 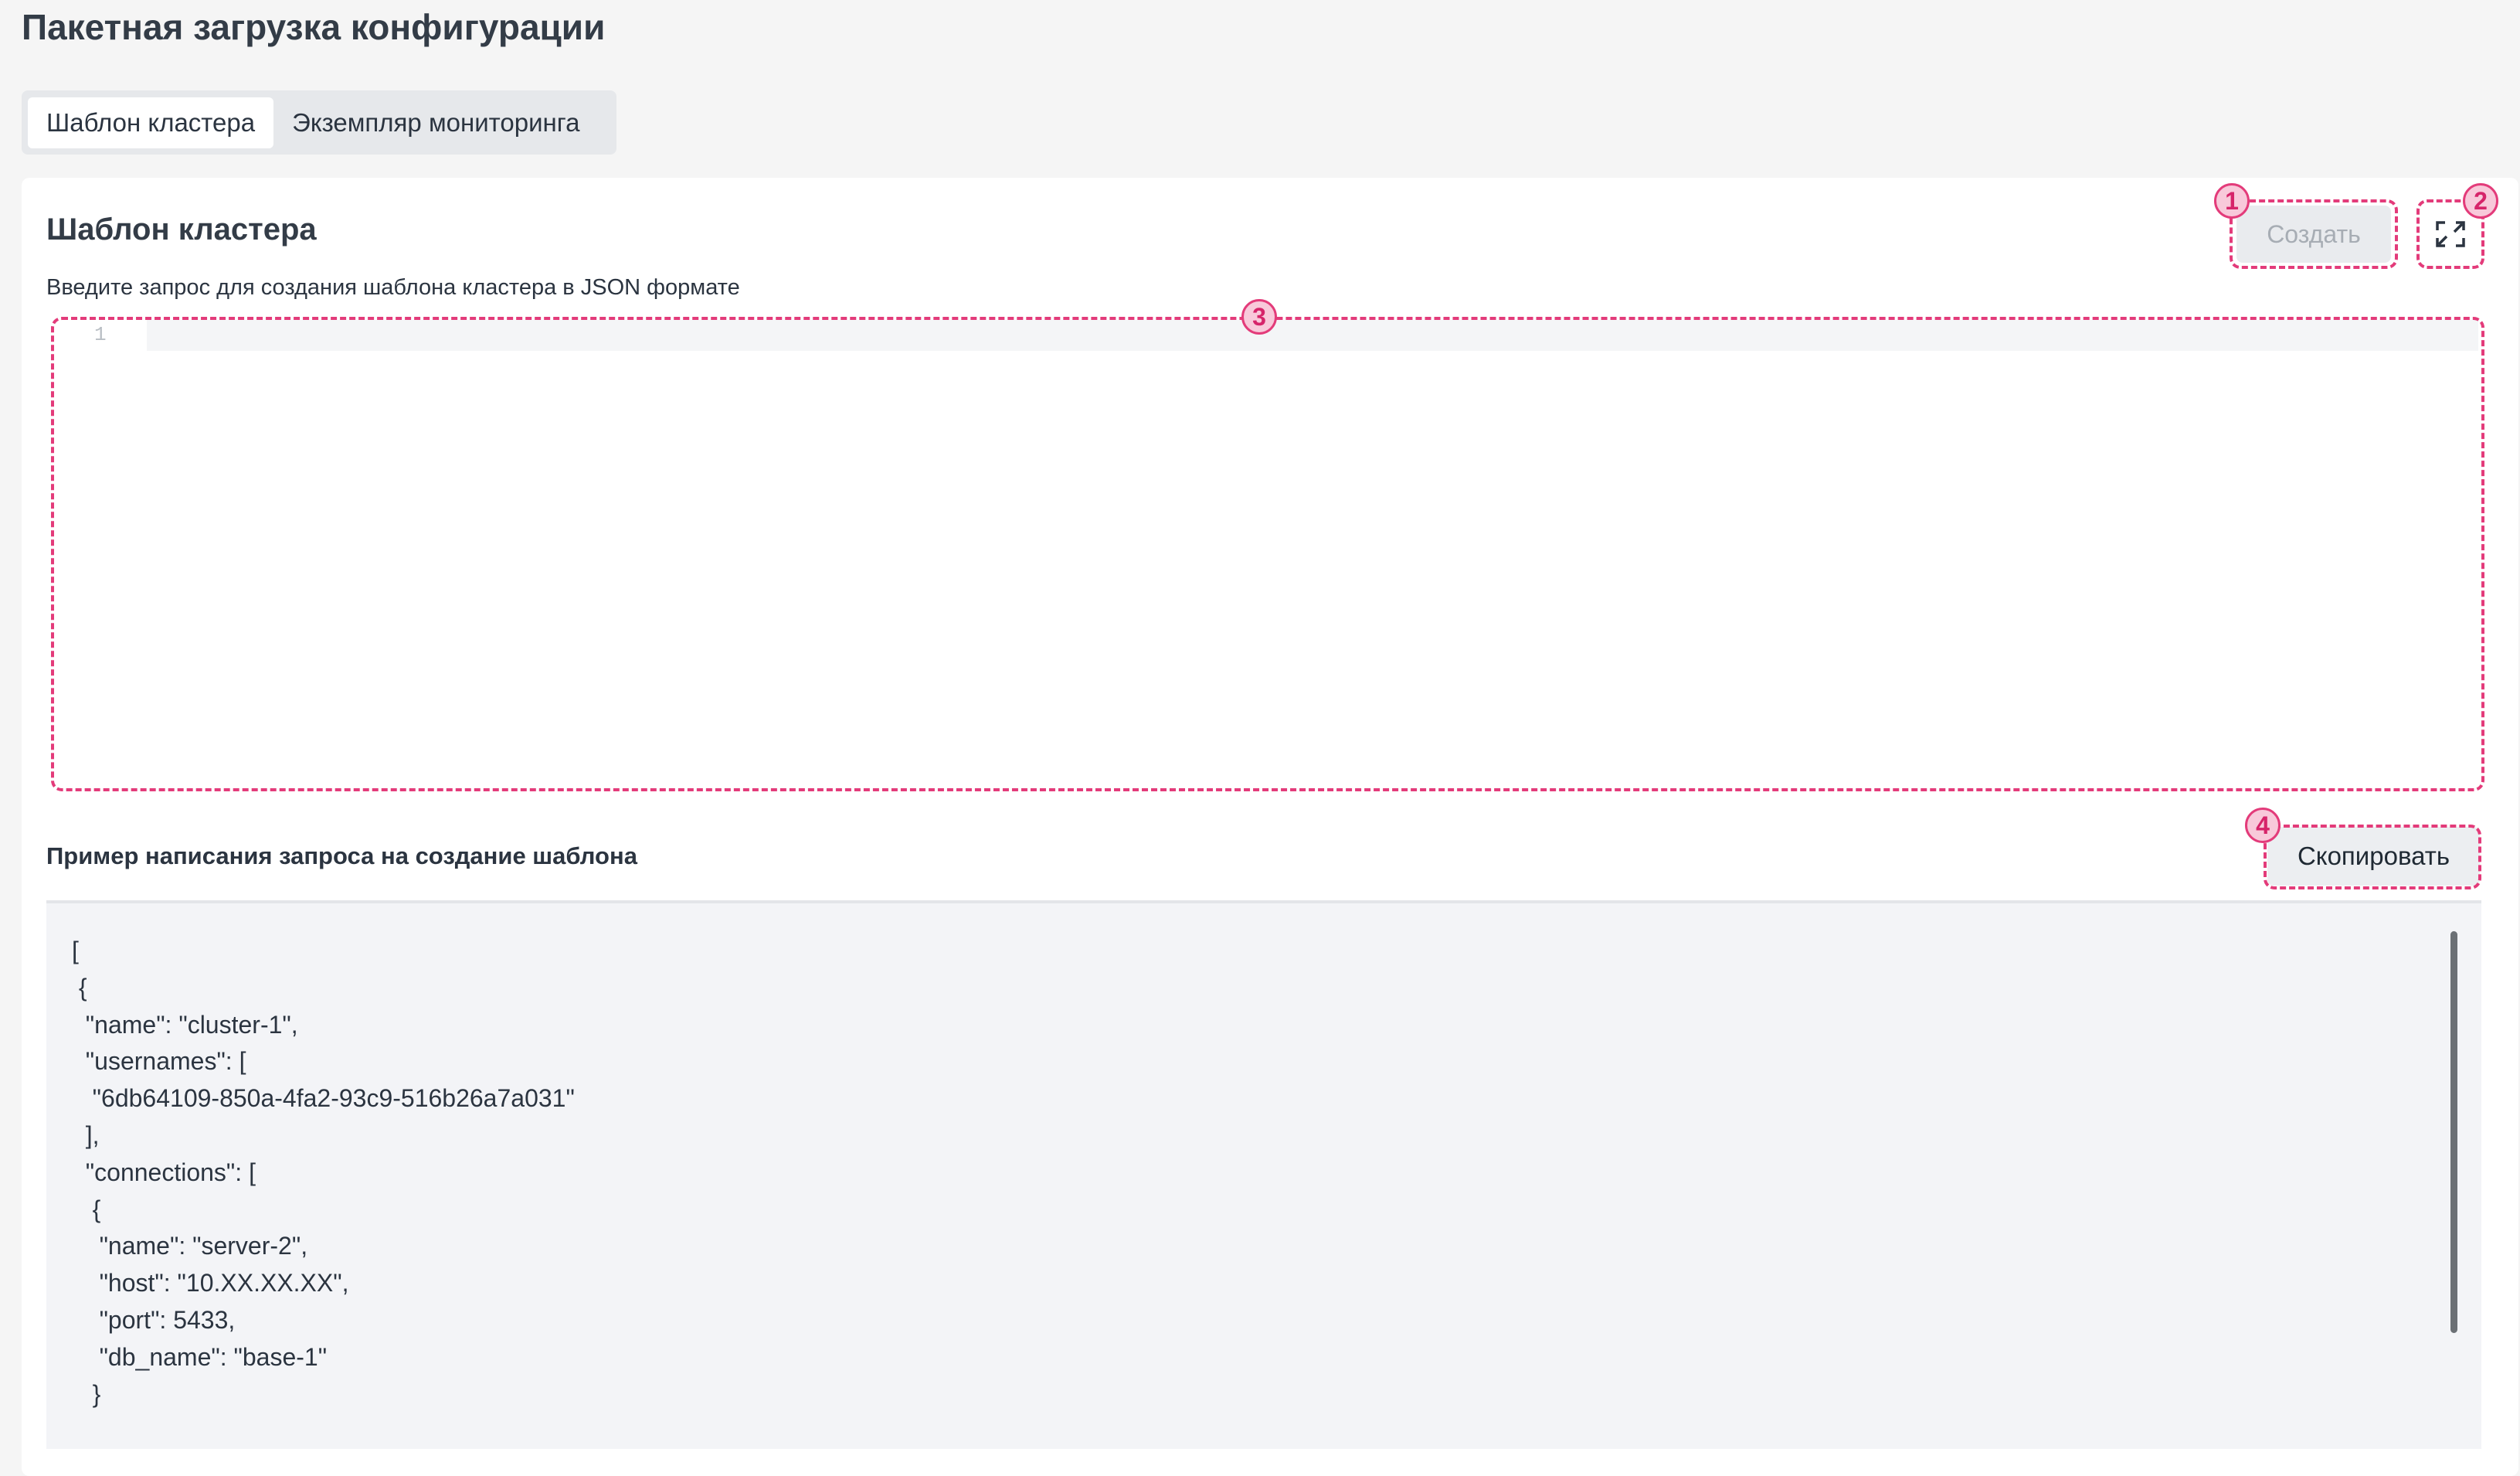 What do you see at coordinates (435, 122) in the screenshot?
I see `tab-monitoring-instance: Экземпляр мониторинга` at bounding box center [435, 122].